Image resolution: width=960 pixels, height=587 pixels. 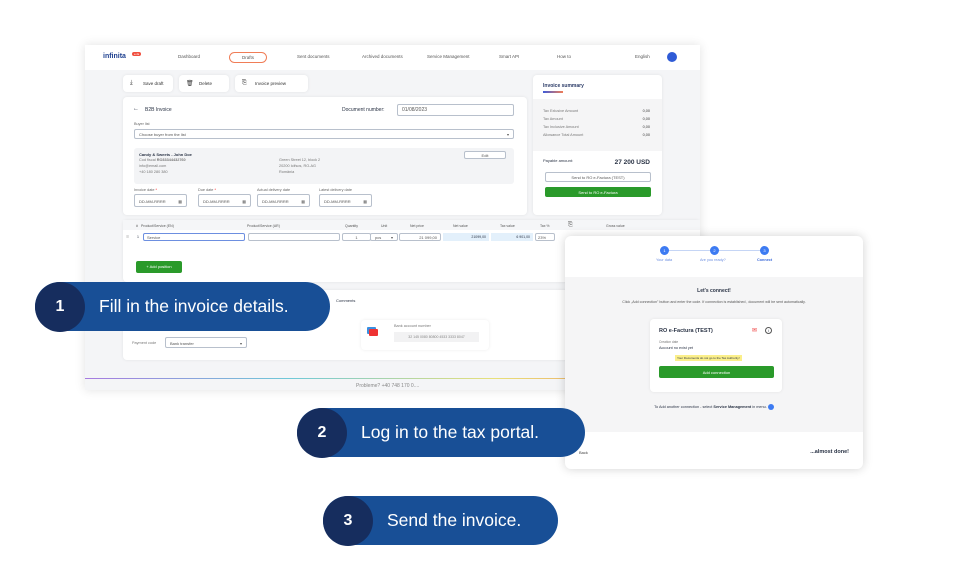 What do you see at coordinates (244, 83) in the screenshot?
I see `preview-icon: ⎘` at bounding box center [244, 83].